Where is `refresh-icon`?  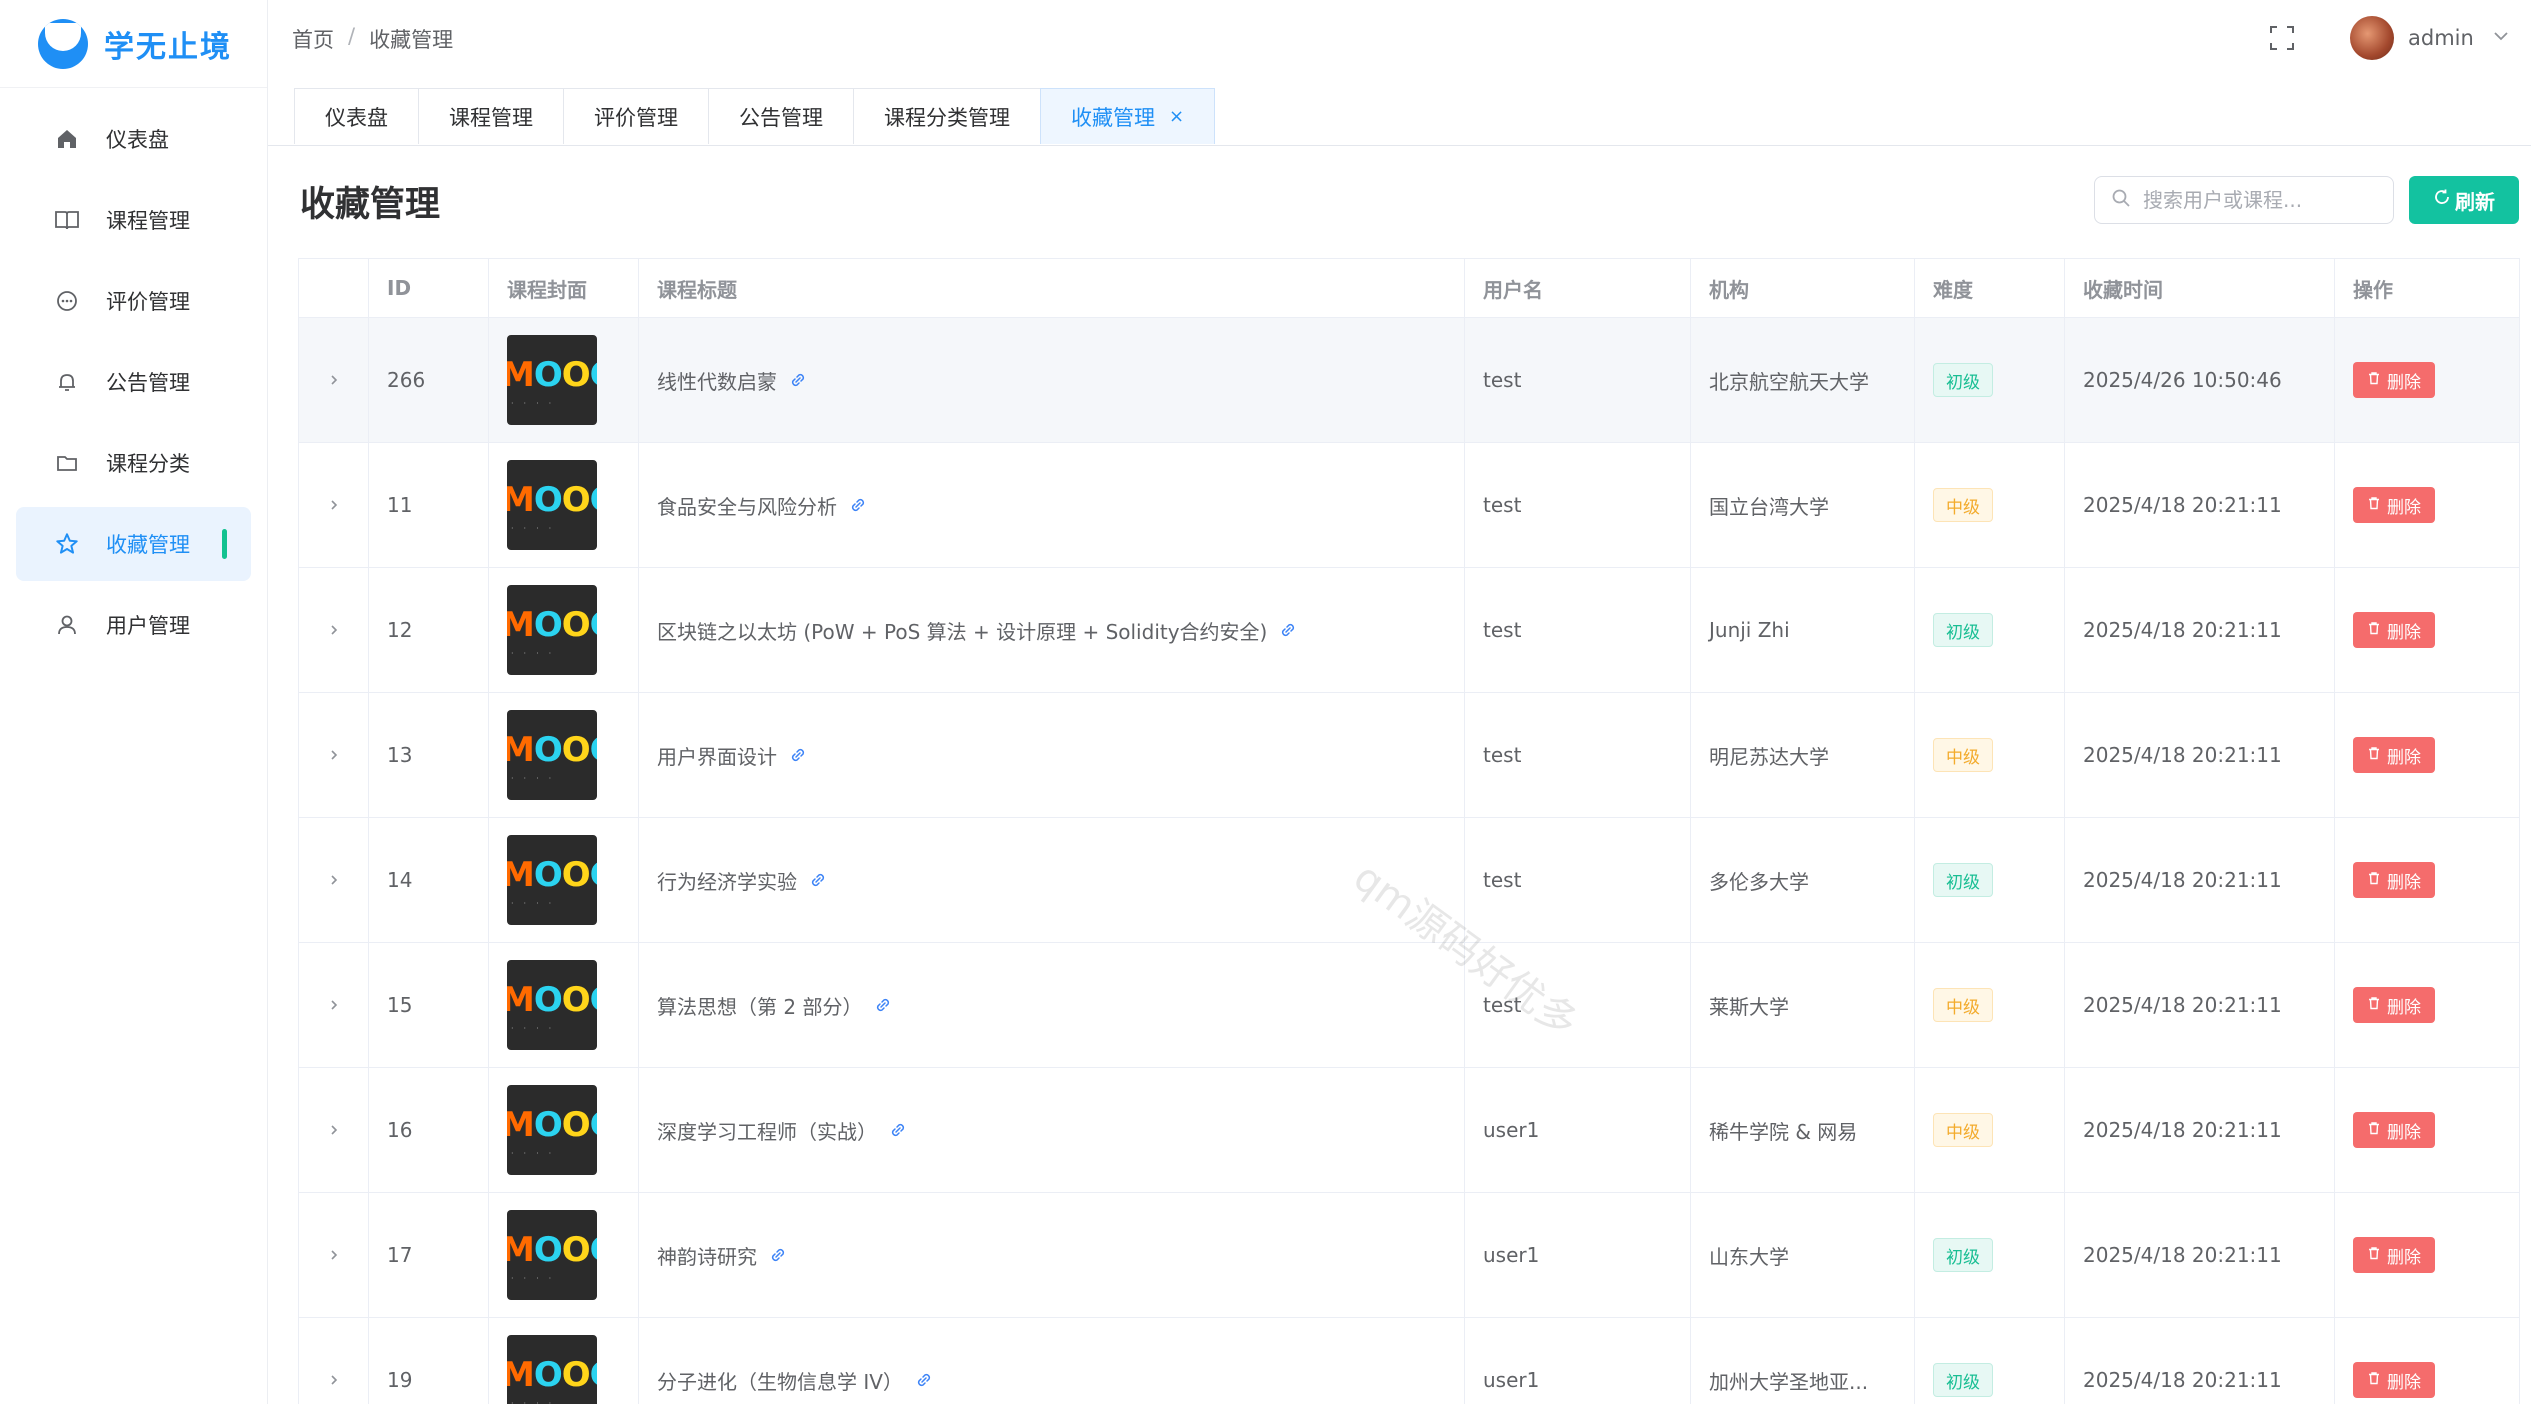 refresh-icon is located at coordinates (2442, 200).